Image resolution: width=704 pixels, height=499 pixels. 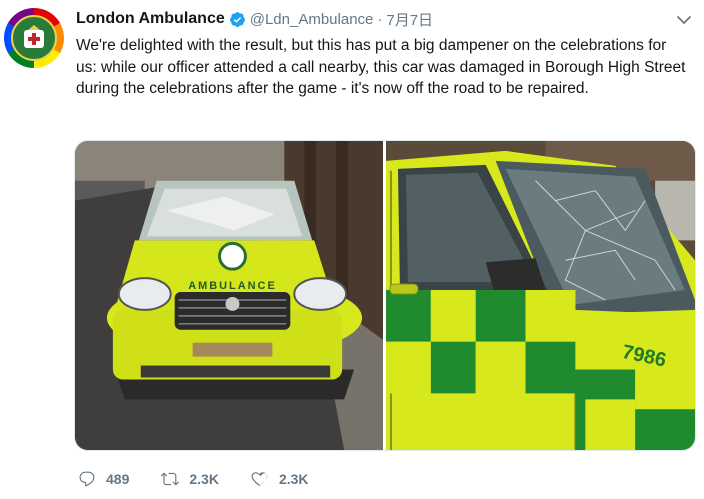 What do you see at coordinates (118, 479) in the screenshot?
I see `reply-count: 489` at bounding box center [118, 479].